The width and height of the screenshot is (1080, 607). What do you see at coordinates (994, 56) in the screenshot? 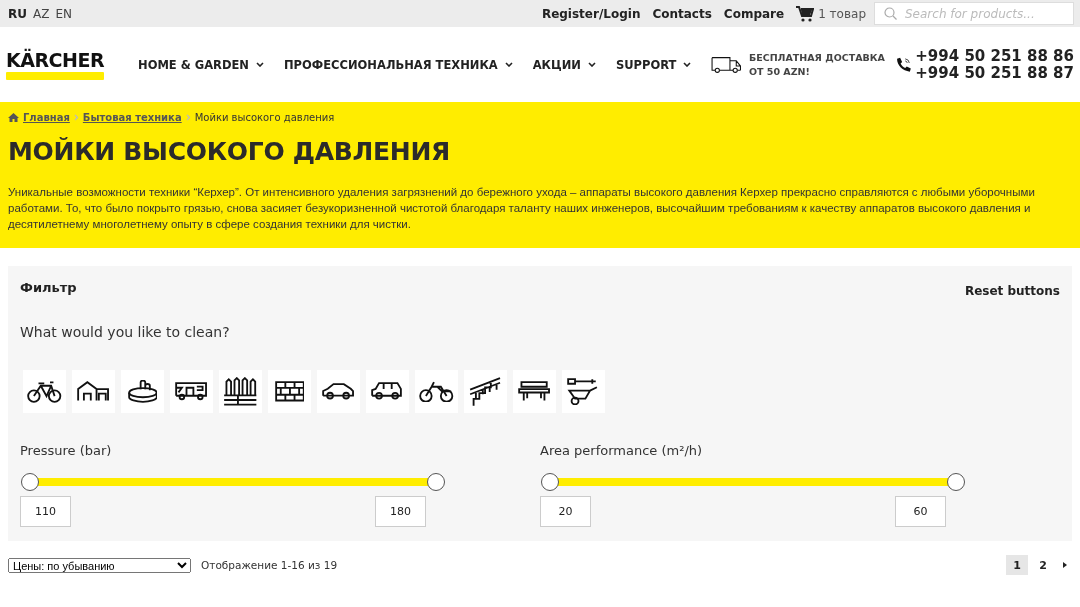
I see `phone-number: +994 50 251 88 86` at bounding box center [994, 56].